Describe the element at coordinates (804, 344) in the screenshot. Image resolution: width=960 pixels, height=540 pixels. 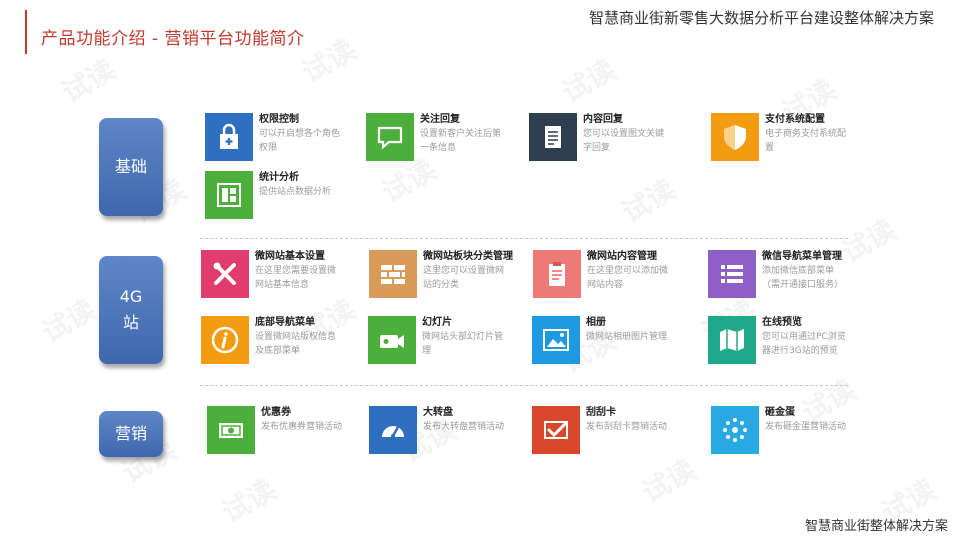
I see `feature-description: 您可以用通过PC浏览器进行3G站的预览` at that location.